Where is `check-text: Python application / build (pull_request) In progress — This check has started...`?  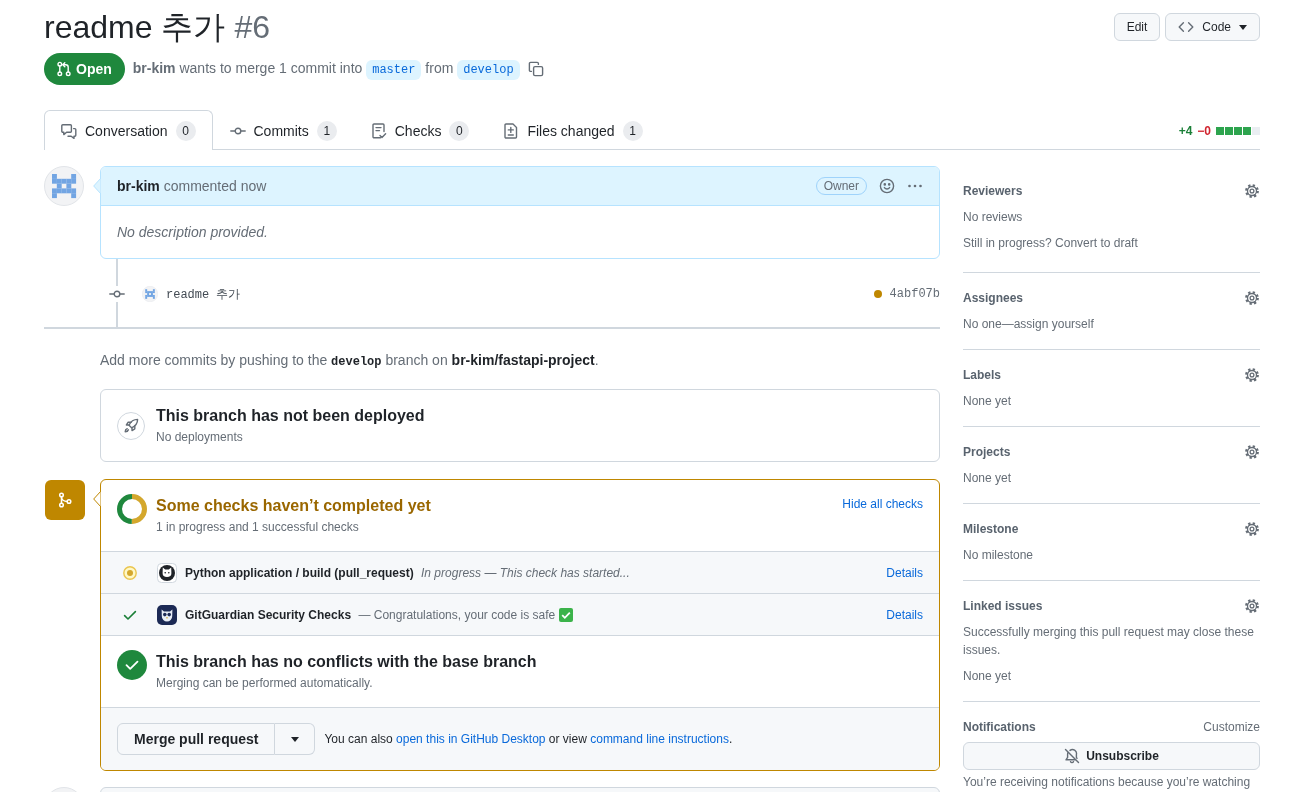 check-text: Python application / build (pull_request) In progress — This check has started... is located at coordinates (407, 572).